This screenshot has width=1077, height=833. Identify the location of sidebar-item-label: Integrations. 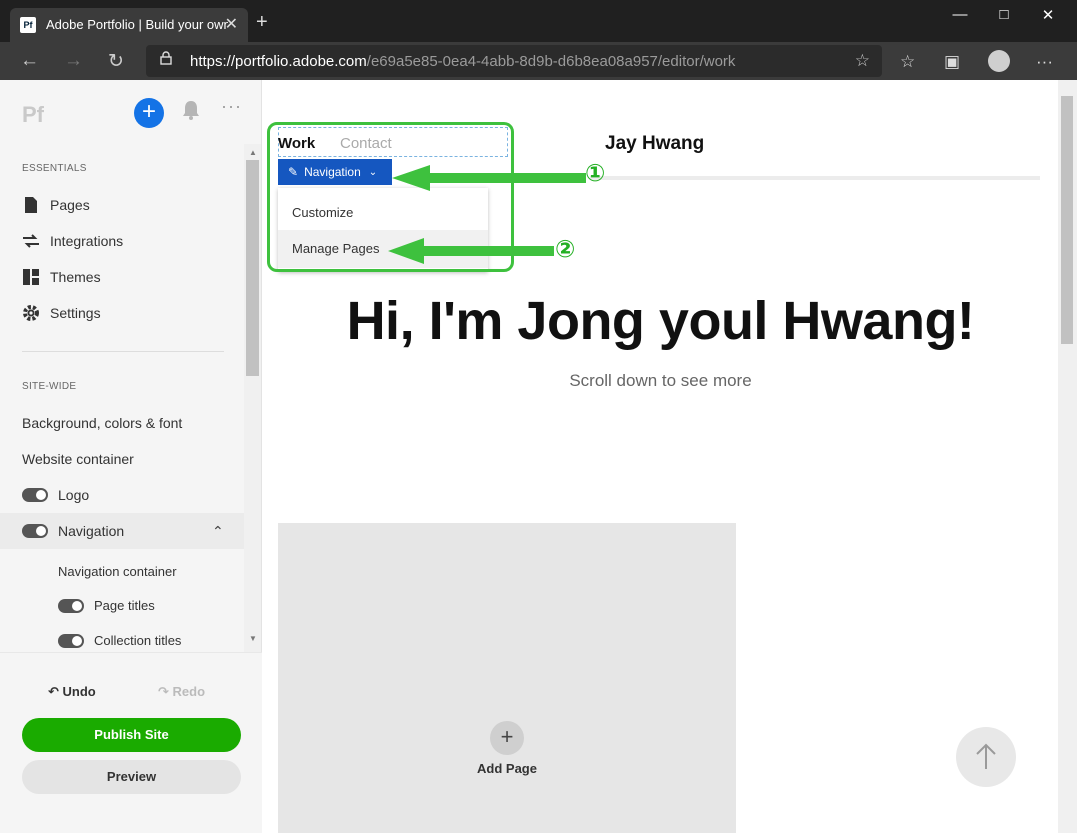
(87, 241).